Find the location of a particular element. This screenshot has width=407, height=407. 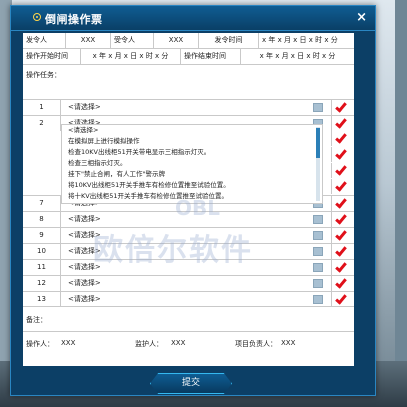

watermark-text: 欧倍尔软件 is located at coordinates (173, 250).